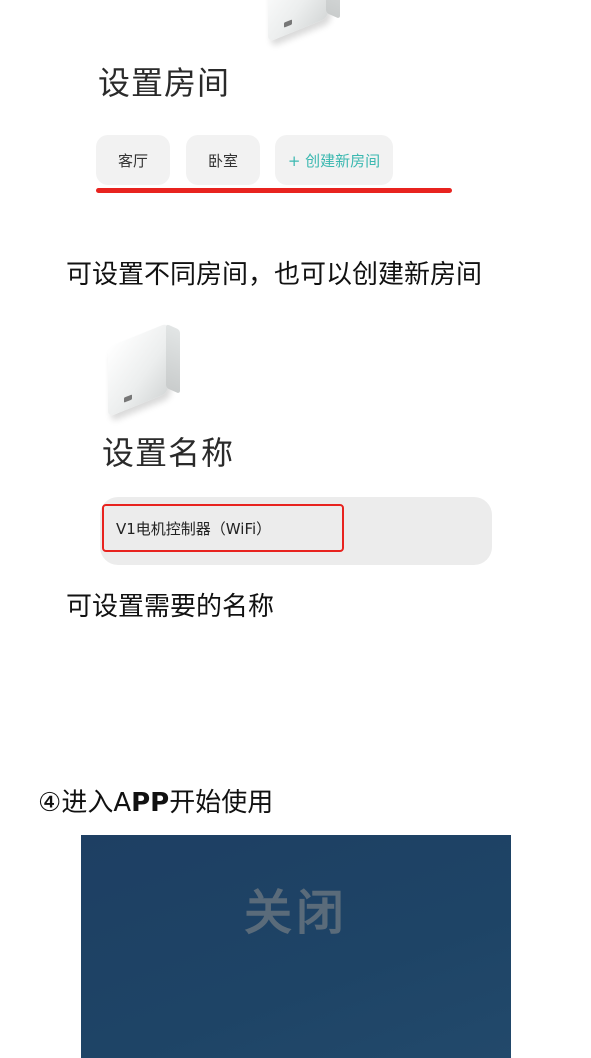 The width and height of the screenshot is (591, 1058). I want to click on step4-text-after: 开始使用, so click(221, 803).